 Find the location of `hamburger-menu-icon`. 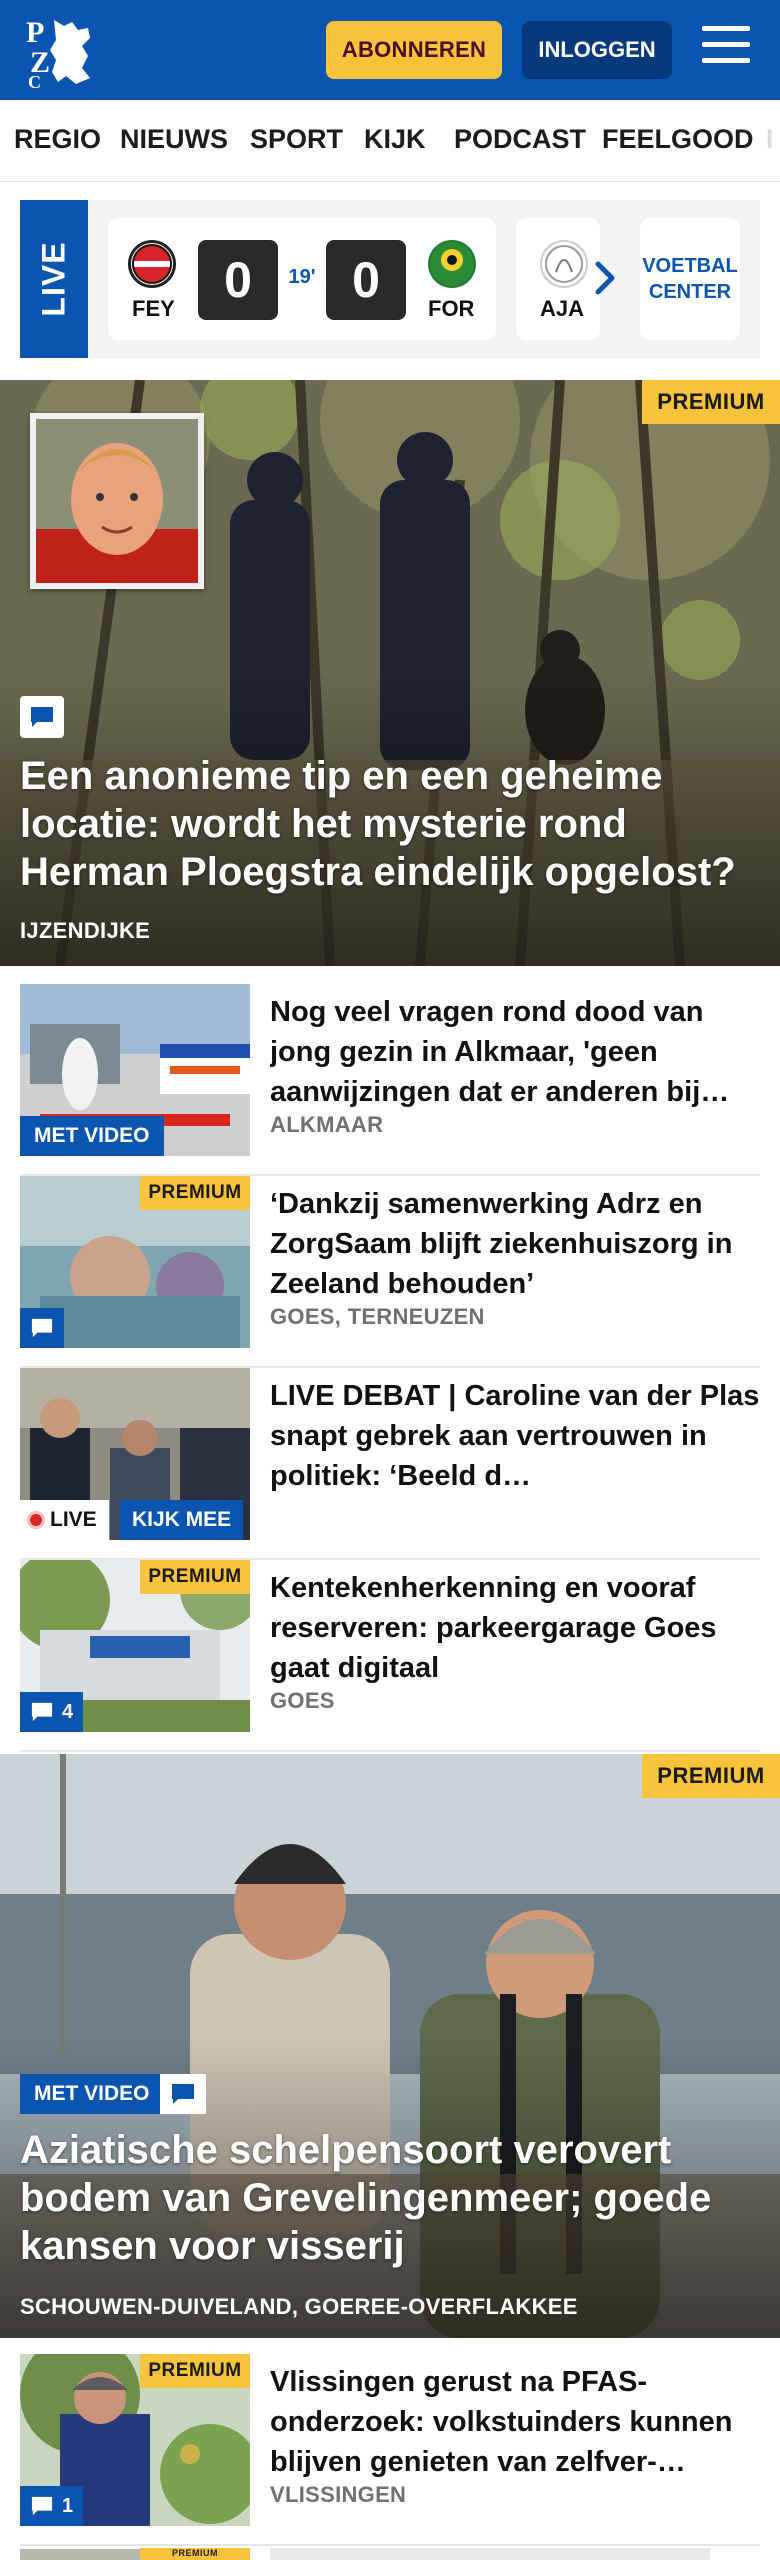

hamburger-menu-icon is located at coordinates (726, 48).